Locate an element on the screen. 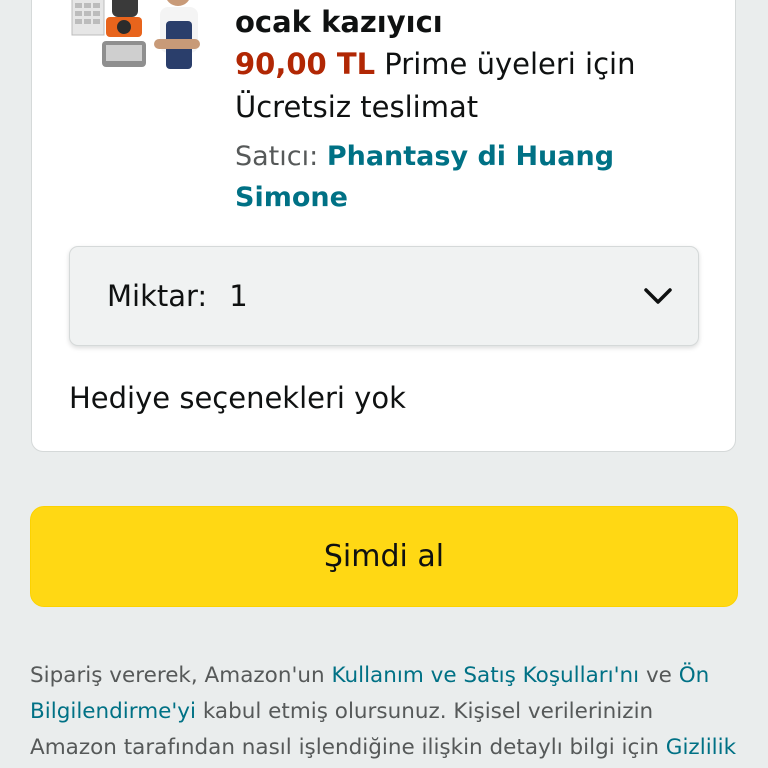 The height and width of the screenshot is (768, 768). prime-note: Prime üyeleri için is located at coordinates (505, 64).